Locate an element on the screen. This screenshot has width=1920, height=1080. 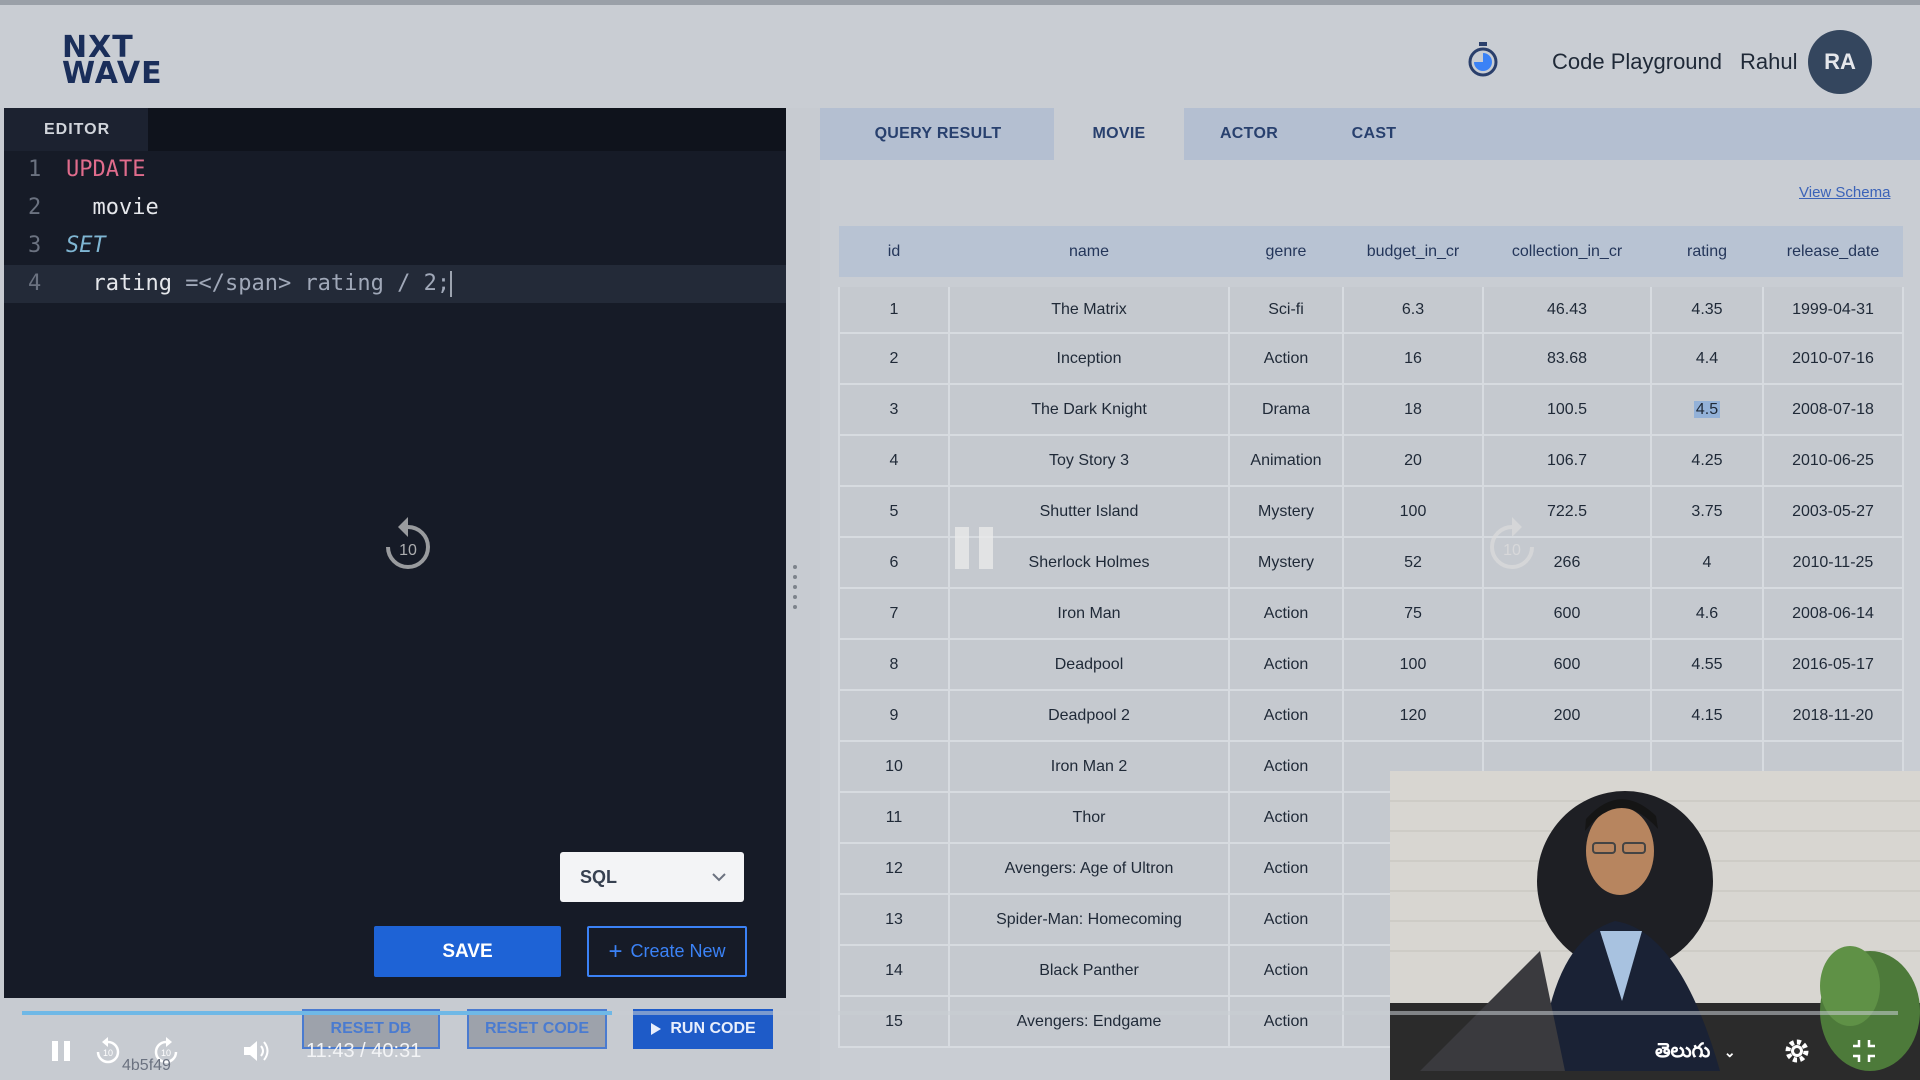
table-cell: 52 is located at coordinates (1413, 562).